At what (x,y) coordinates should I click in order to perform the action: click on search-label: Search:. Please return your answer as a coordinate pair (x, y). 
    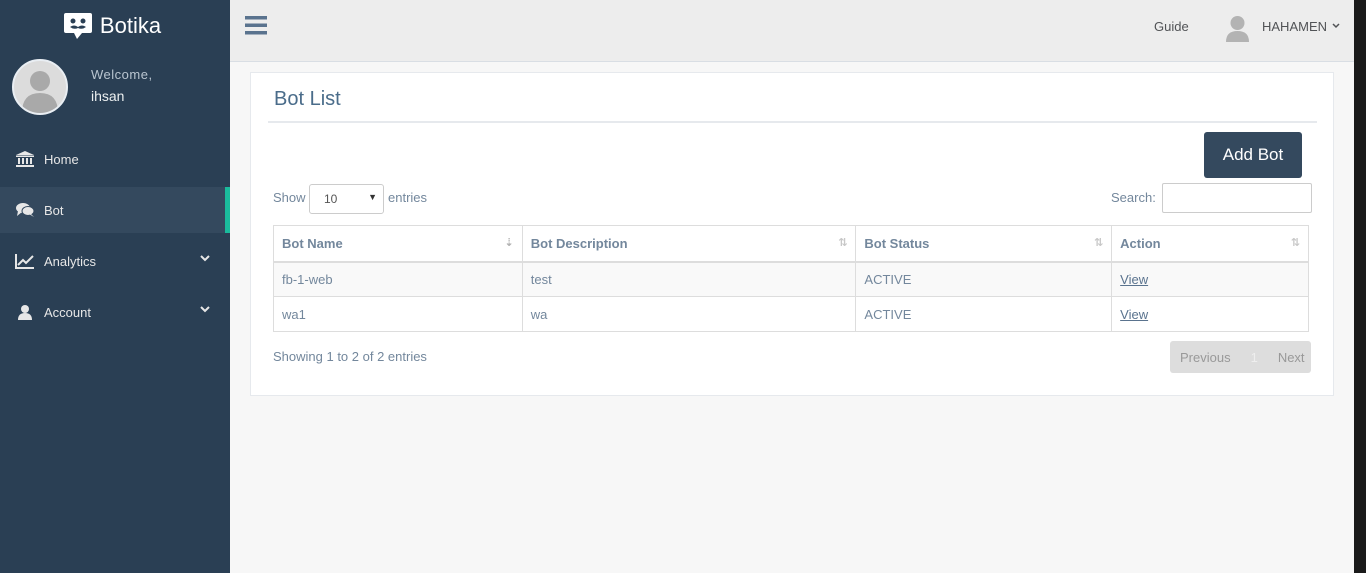
    Looking at the image, I should click on (1133, 197).